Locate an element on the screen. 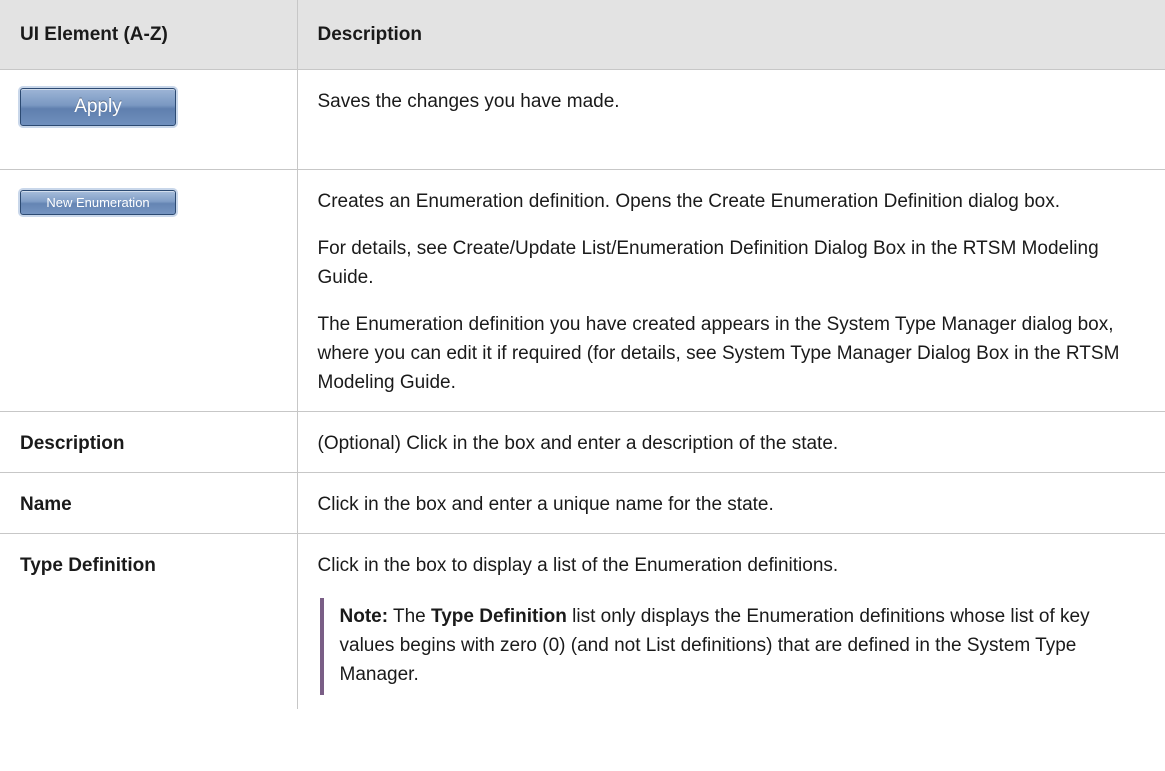 Image resolution: width=1165 pixels, height=771 pixels. table-row-apply: Apply Saves the changes you have made. is located at coordinates (582, 119).